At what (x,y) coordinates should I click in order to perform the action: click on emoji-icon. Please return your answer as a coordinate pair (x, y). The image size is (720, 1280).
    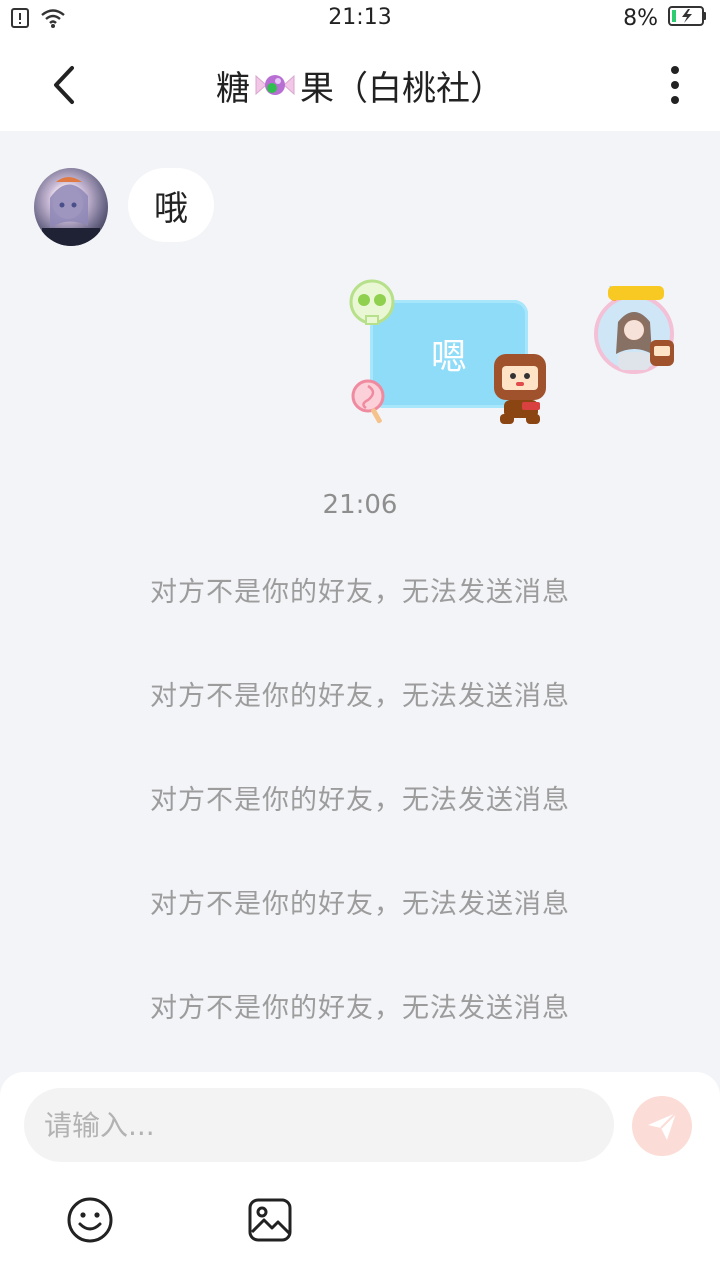
    Looking at the image, I should click on (90, 1220).